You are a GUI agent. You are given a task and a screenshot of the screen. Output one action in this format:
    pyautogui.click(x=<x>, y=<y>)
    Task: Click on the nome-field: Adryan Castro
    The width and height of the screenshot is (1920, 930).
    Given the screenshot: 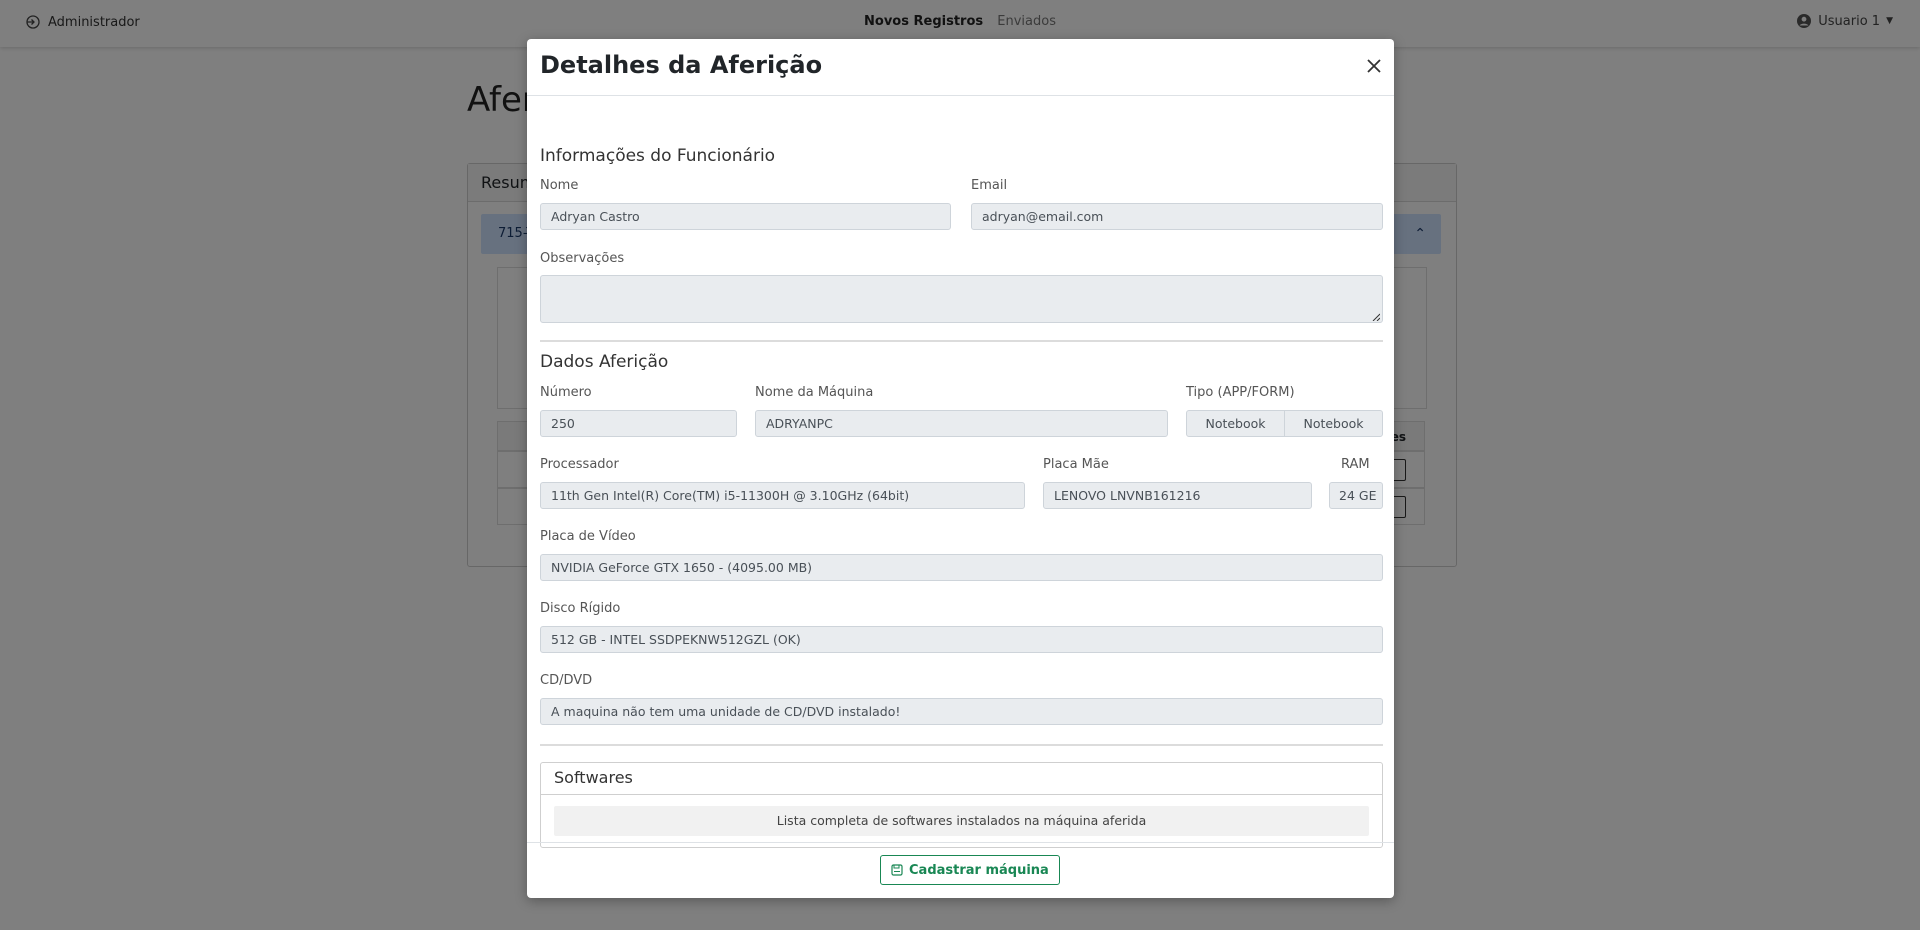 What is the action you would take?
    pyautogui.click(x=745, y=216)
    